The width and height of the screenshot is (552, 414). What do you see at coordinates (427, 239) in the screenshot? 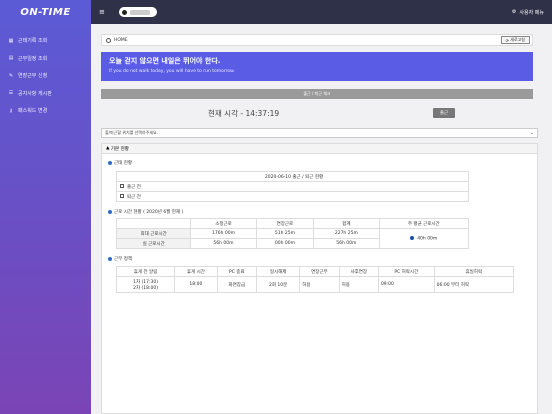
I see `weekly-avg-value: 40h 00m` at bounding box center [427, 239].